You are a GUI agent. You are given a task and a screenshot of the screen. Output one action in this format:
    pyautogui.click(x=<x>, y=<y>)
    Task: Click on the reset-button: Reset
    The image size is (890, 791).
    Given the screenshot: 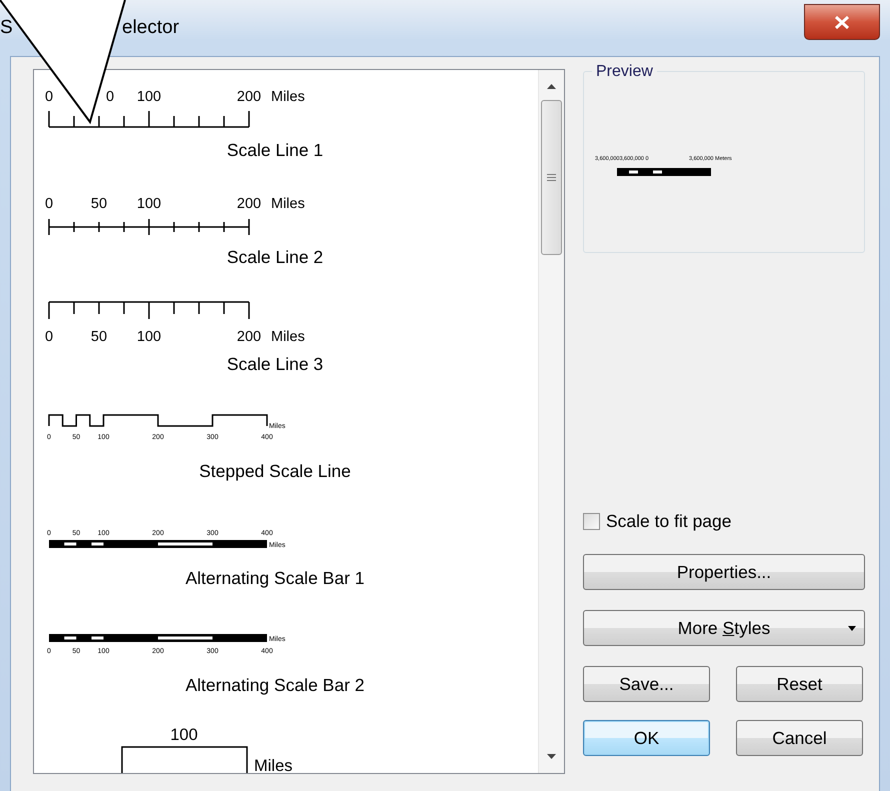 What is the action you would take?
    pyautogui.click(x=799, y=684)
    